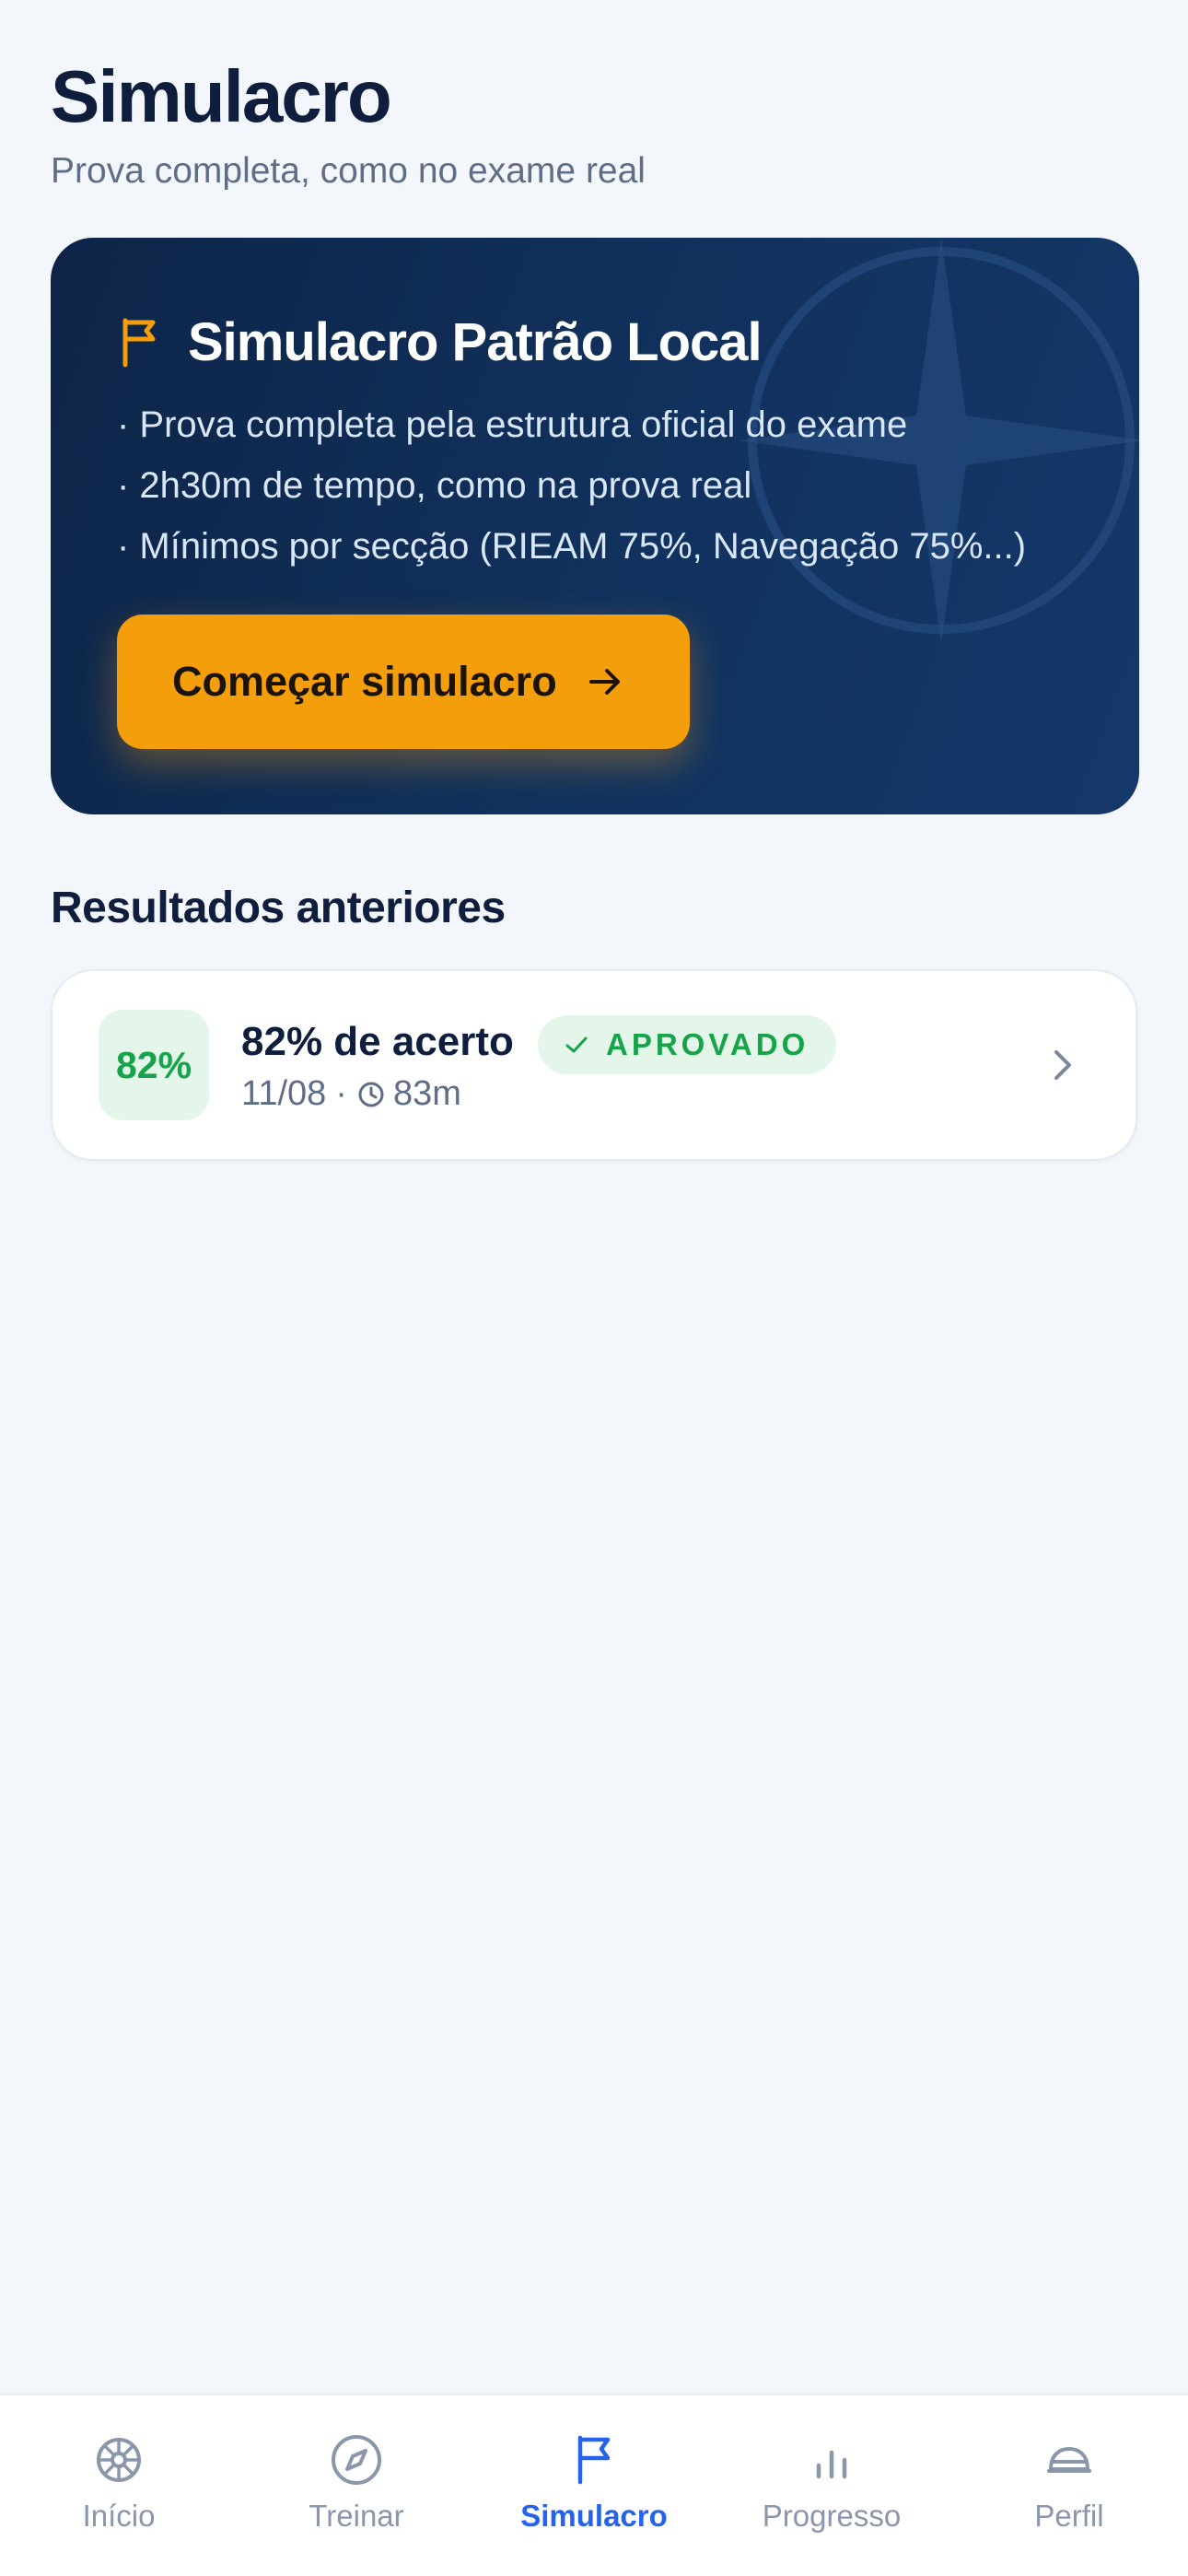 This screenshot has height=2576, width=1188. What do you see at coordinates (832, 2516) in the screenshot?
I see `nav-label: Progresso` at bounding box center [832, 2516].